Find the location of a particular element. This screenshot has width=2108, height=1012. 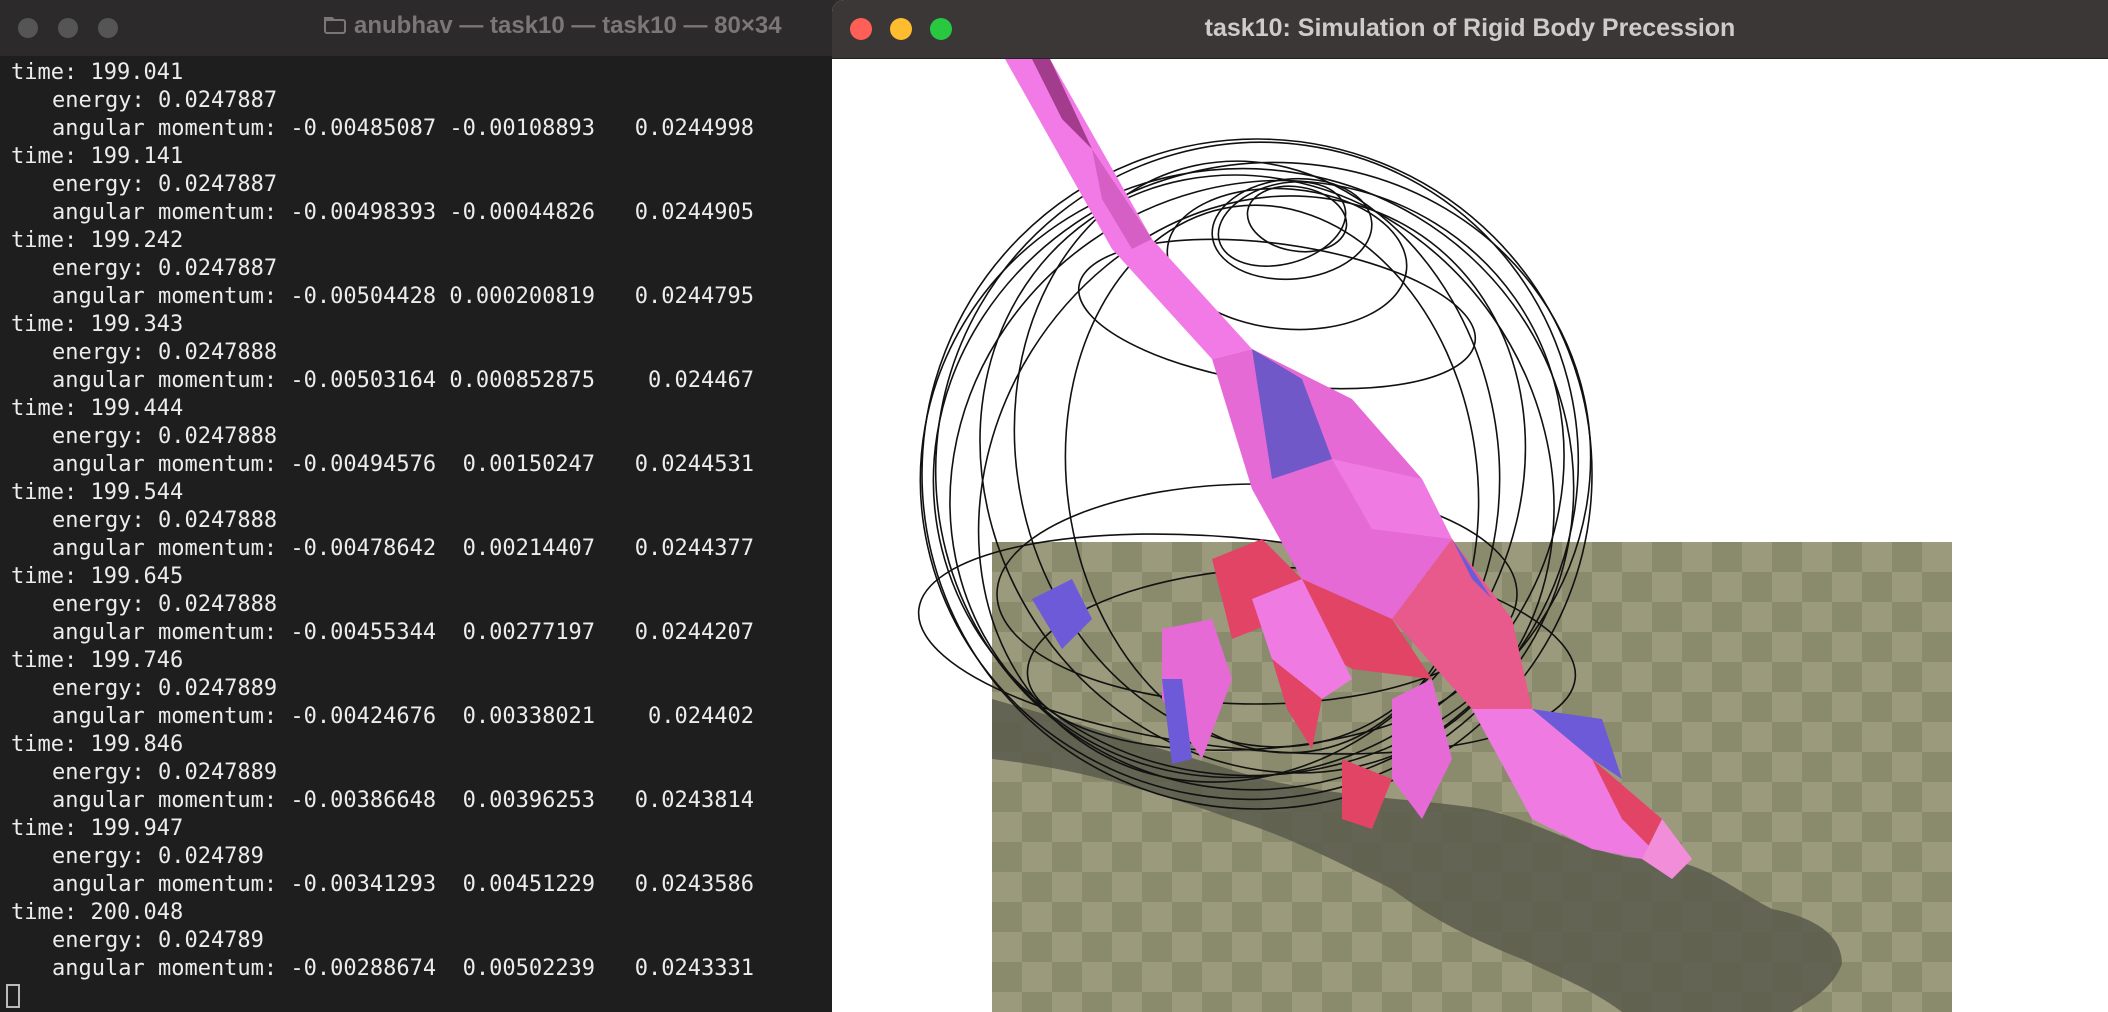

time-line: time: 199.544 is located at coordinates (97, 492).